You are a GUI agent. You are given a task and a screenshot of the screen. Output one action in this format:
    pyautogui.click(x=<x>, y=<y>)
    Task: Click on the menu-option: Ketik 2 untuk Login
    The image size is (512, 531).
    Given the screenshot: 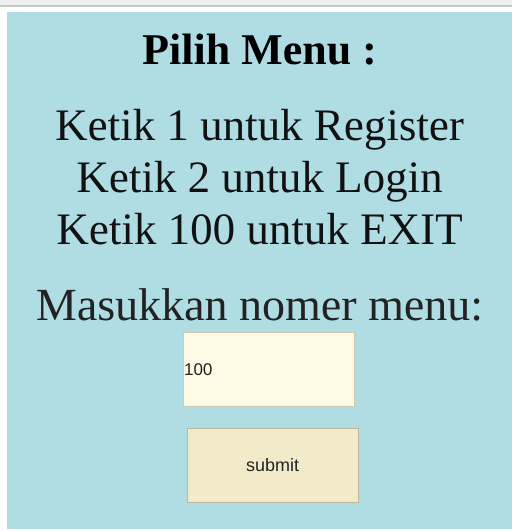 What is the action you would take?
    pyautogui.click(x=259, y=177)
    